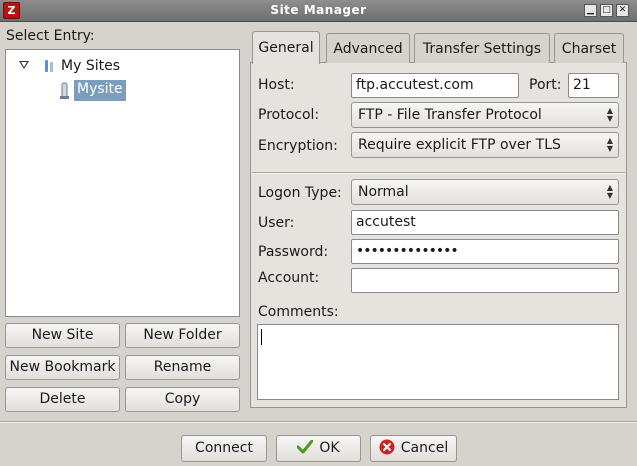 The width and height of the screenshot is (637, 466). Describe the element at coordinates (589, 48) in the screenshot. I see `tab-charset: Charset` at that location.